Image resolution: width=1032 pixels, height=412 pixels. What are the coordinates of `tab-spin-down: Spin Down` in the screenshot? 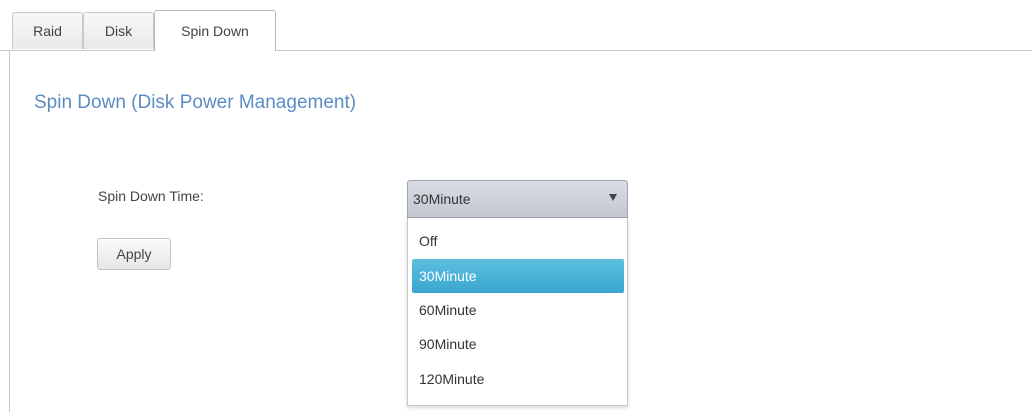 It's located at (215, 30).